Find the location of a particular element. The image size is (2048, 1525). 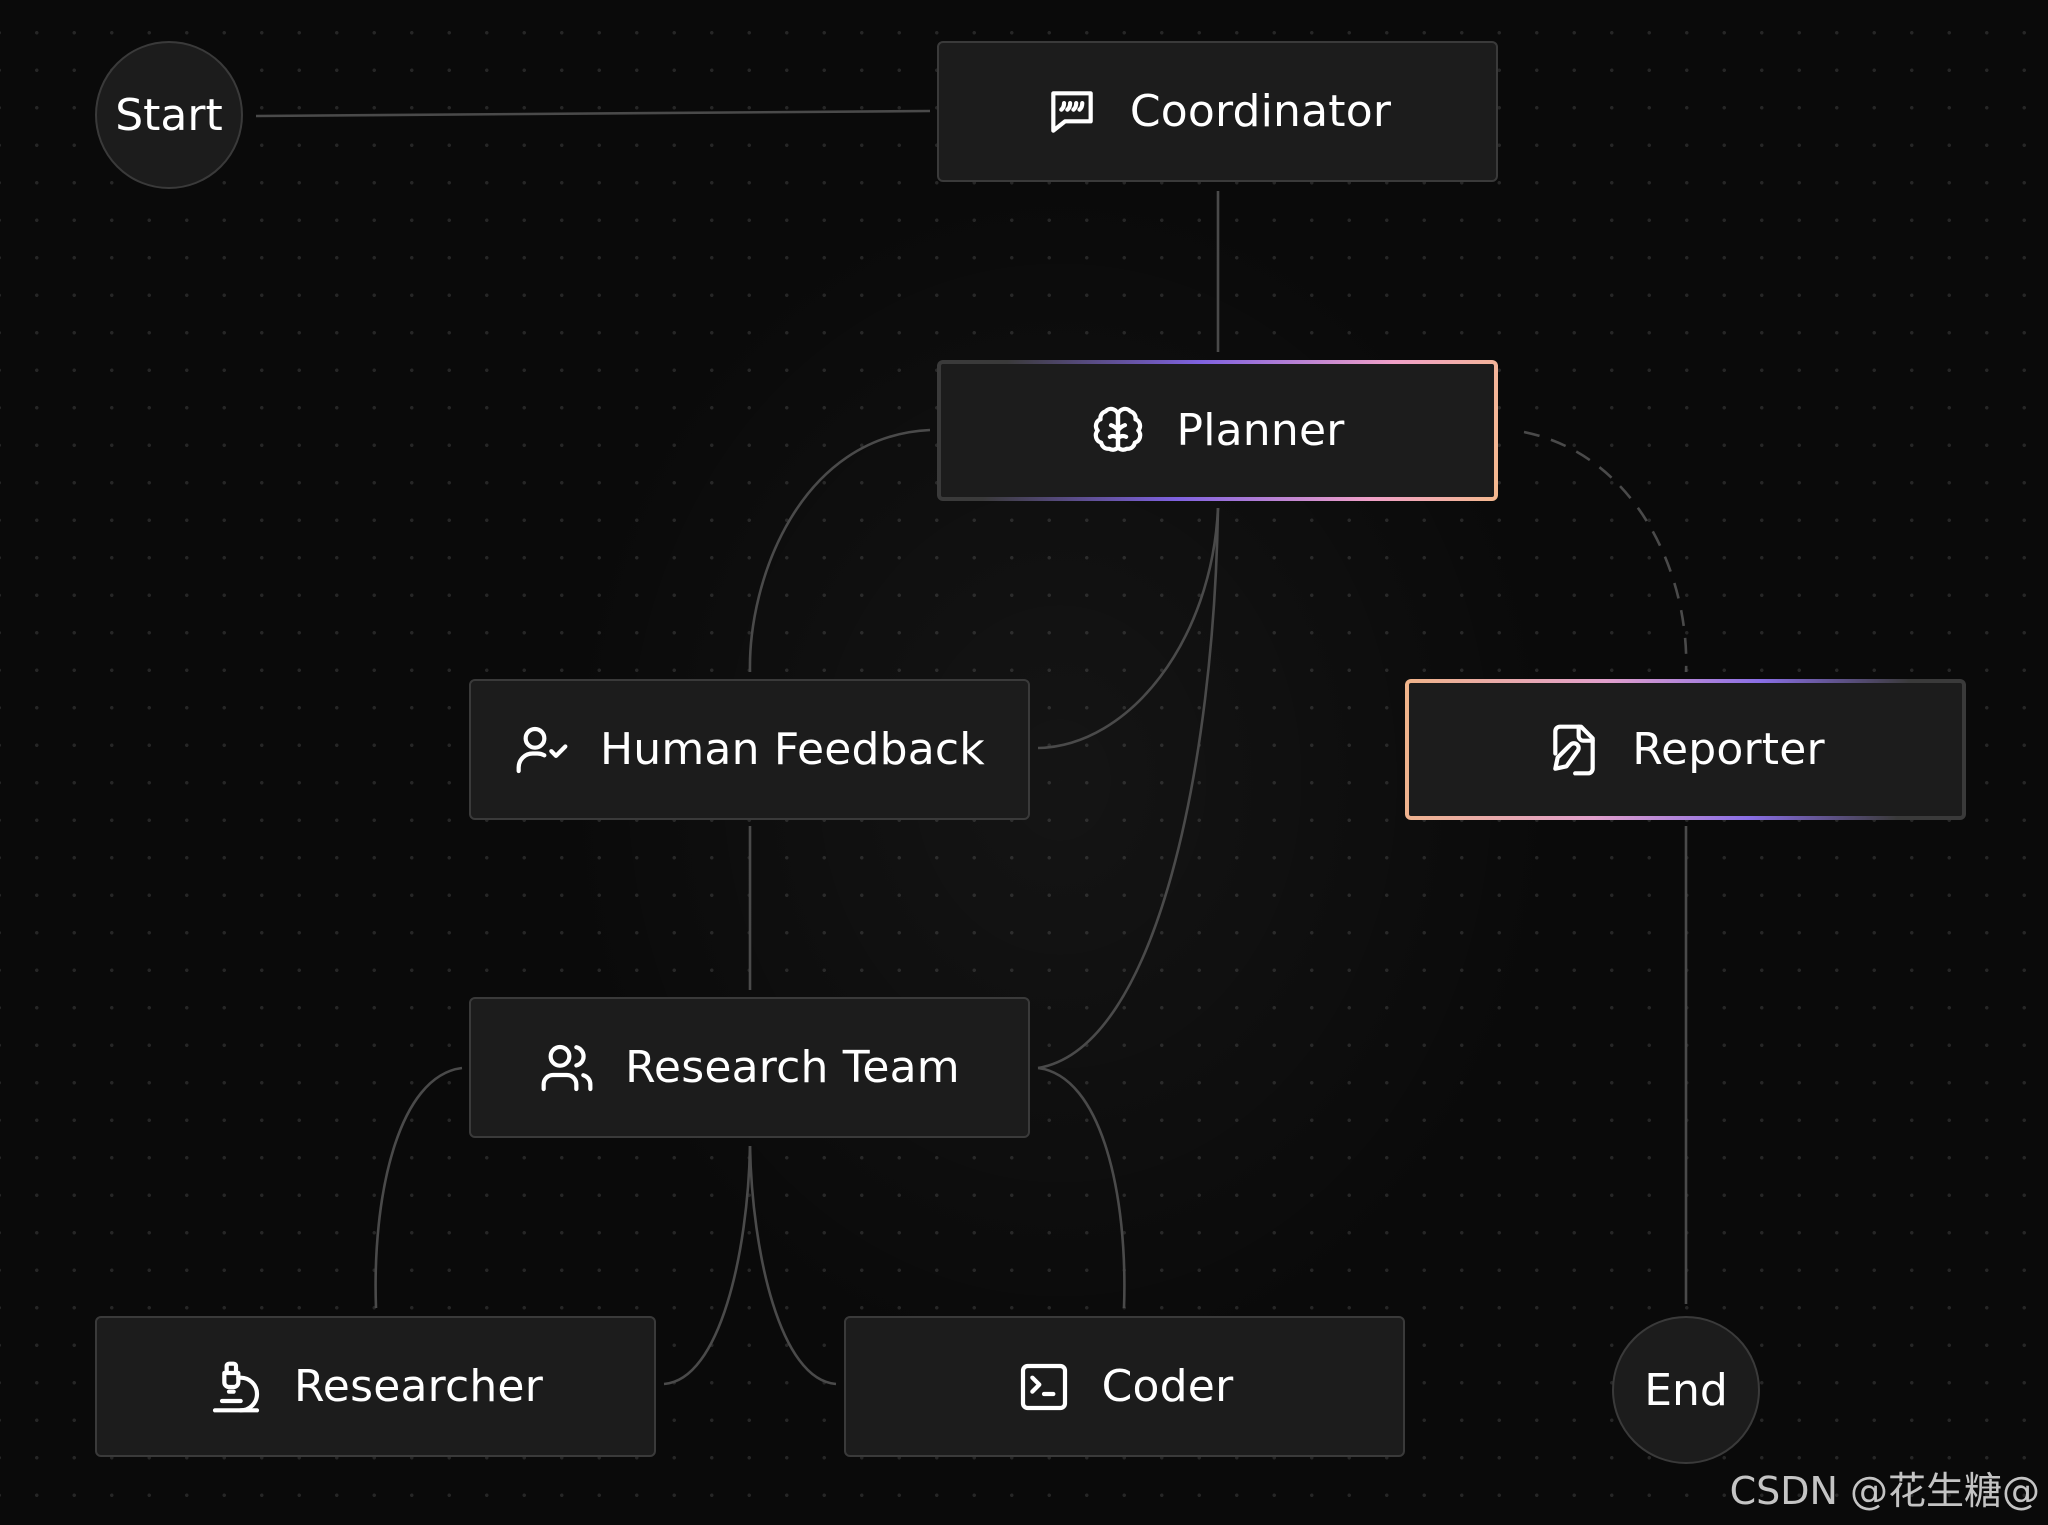

node-research-team: Research Team is located at coordinates (749, 1067).